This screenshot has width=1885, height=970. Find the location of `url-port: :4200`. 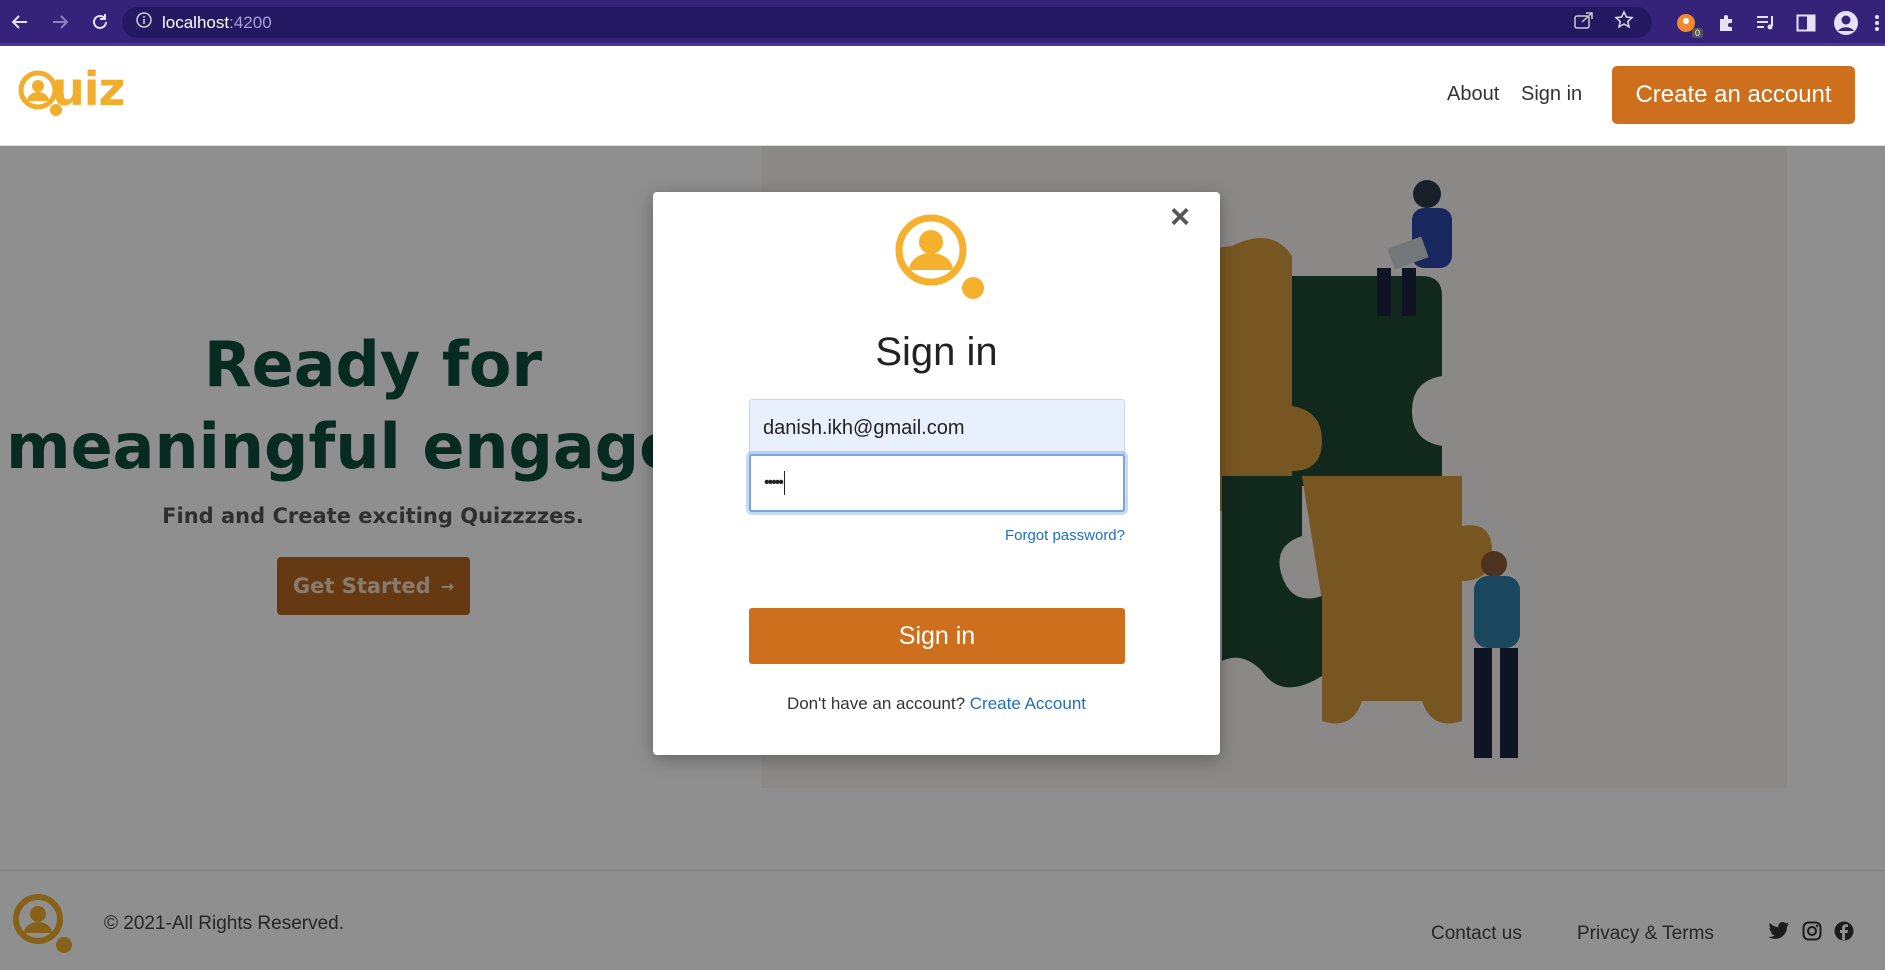

url-port: :4200 is located at coordinates (250, 22).